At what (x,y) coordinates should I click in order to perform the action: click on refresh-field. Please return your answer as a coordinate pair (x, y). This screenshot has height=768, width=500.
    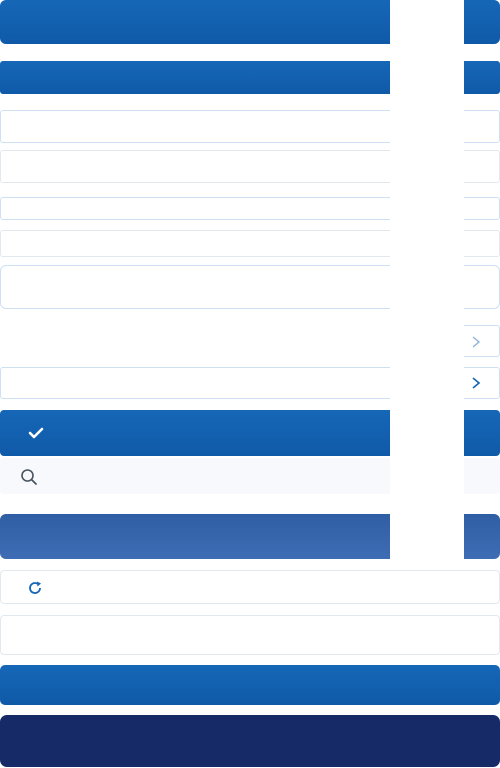
    Looking at the image, I should click on (250, 587).